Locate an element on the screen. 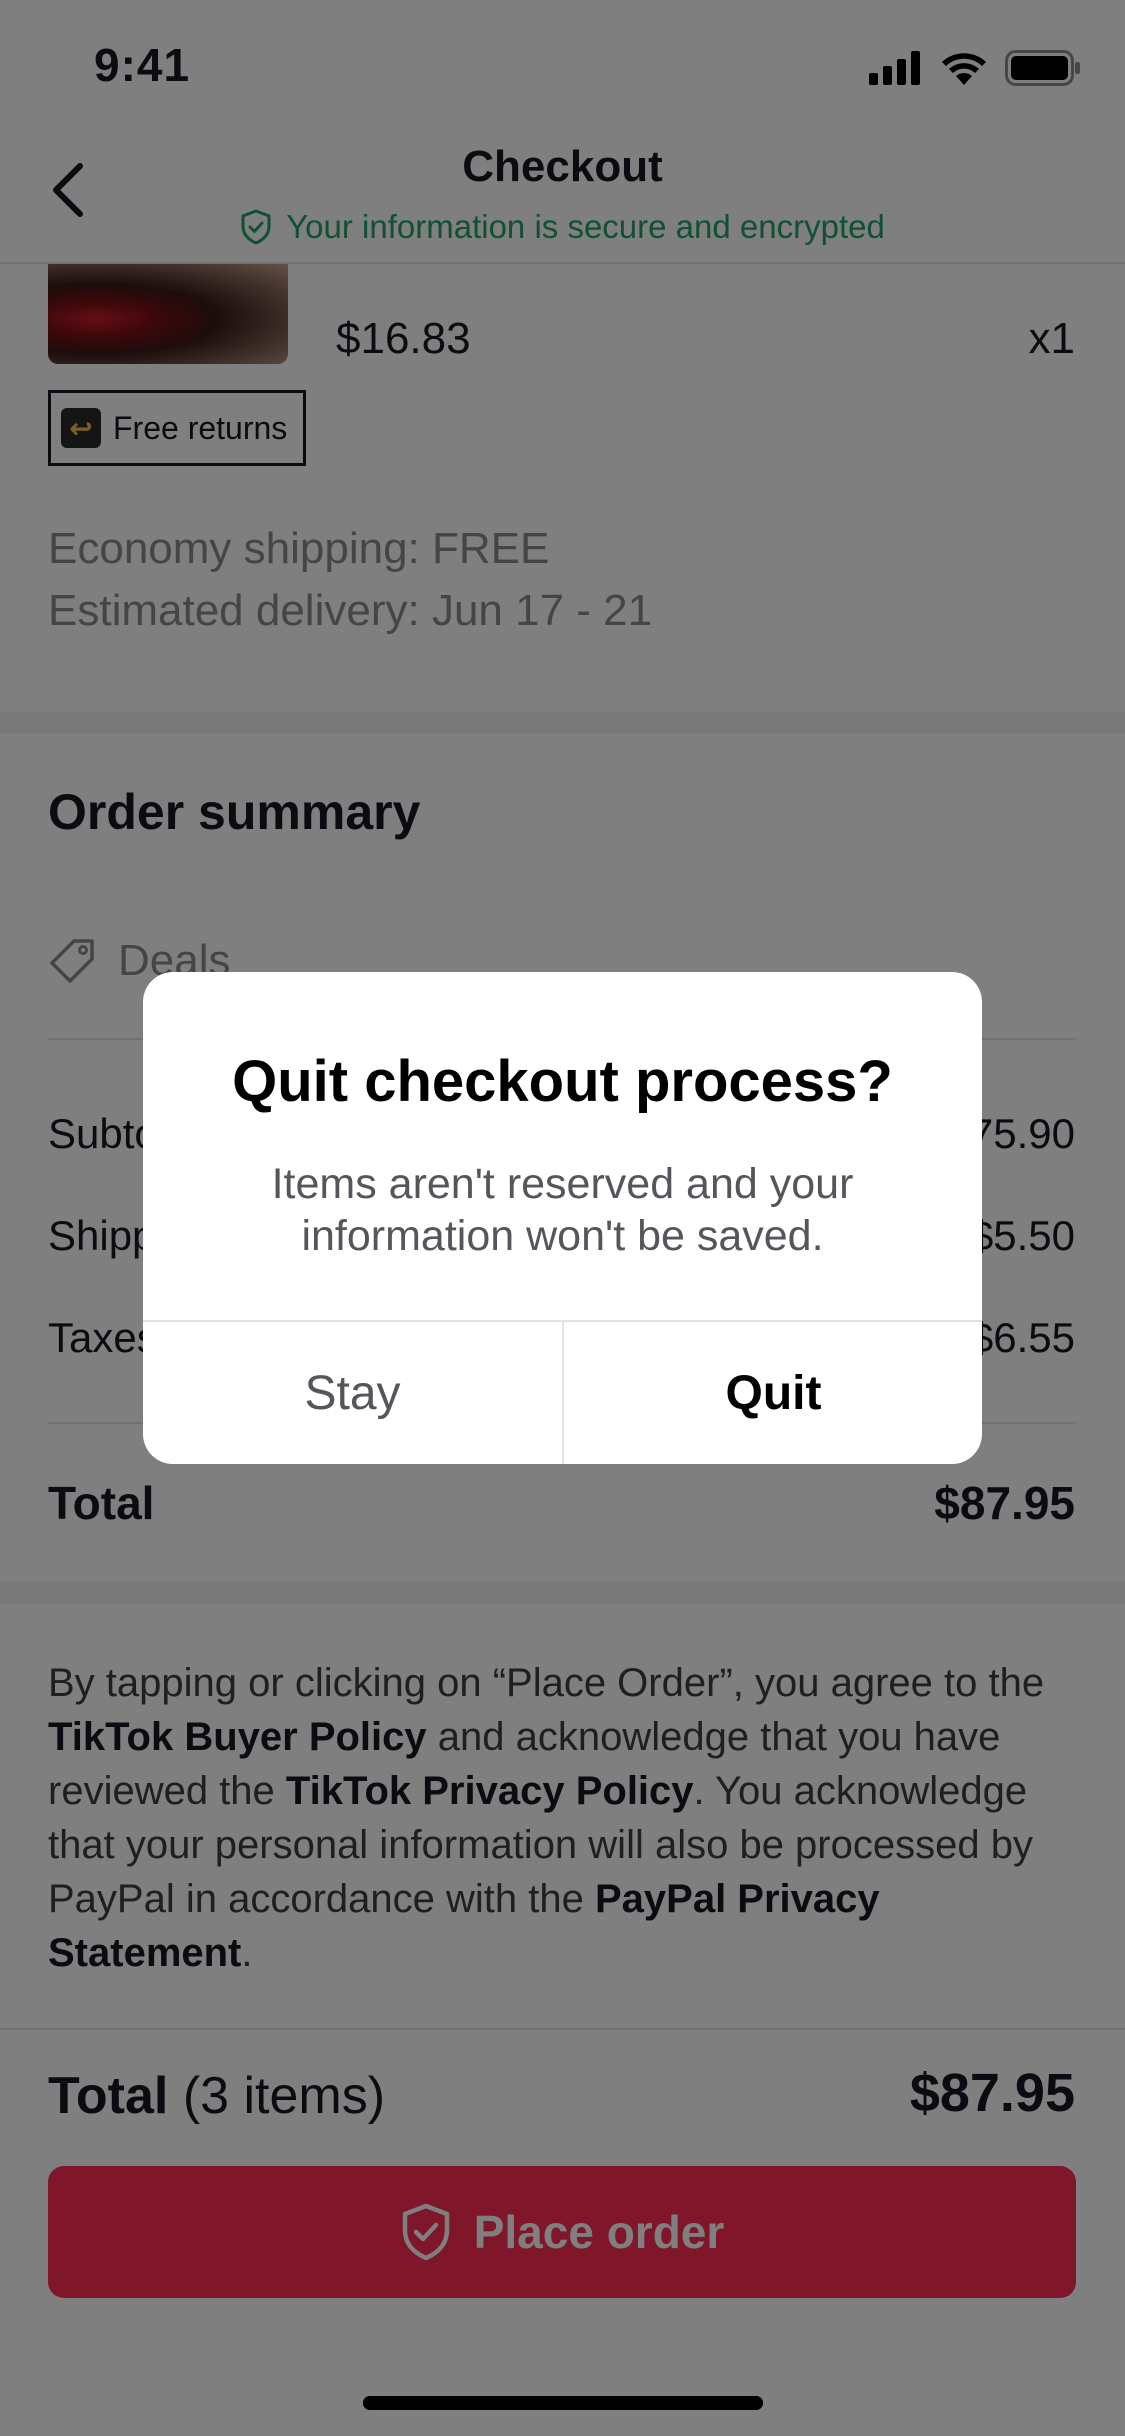 The height and width of the screenshot is (2436, 1125). stay-button: Stay is located at coordinates (352, 1393).